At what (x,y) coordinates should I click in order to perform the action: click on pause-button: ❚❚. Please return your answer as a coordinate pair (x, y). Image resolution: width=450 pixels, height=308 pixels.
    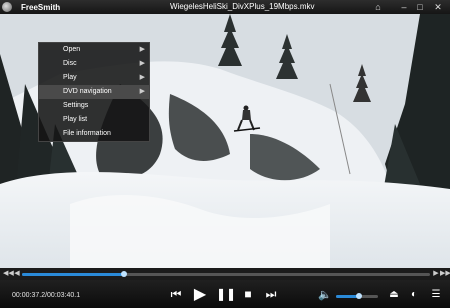
    Looking at the image, I should click on (226, 294).